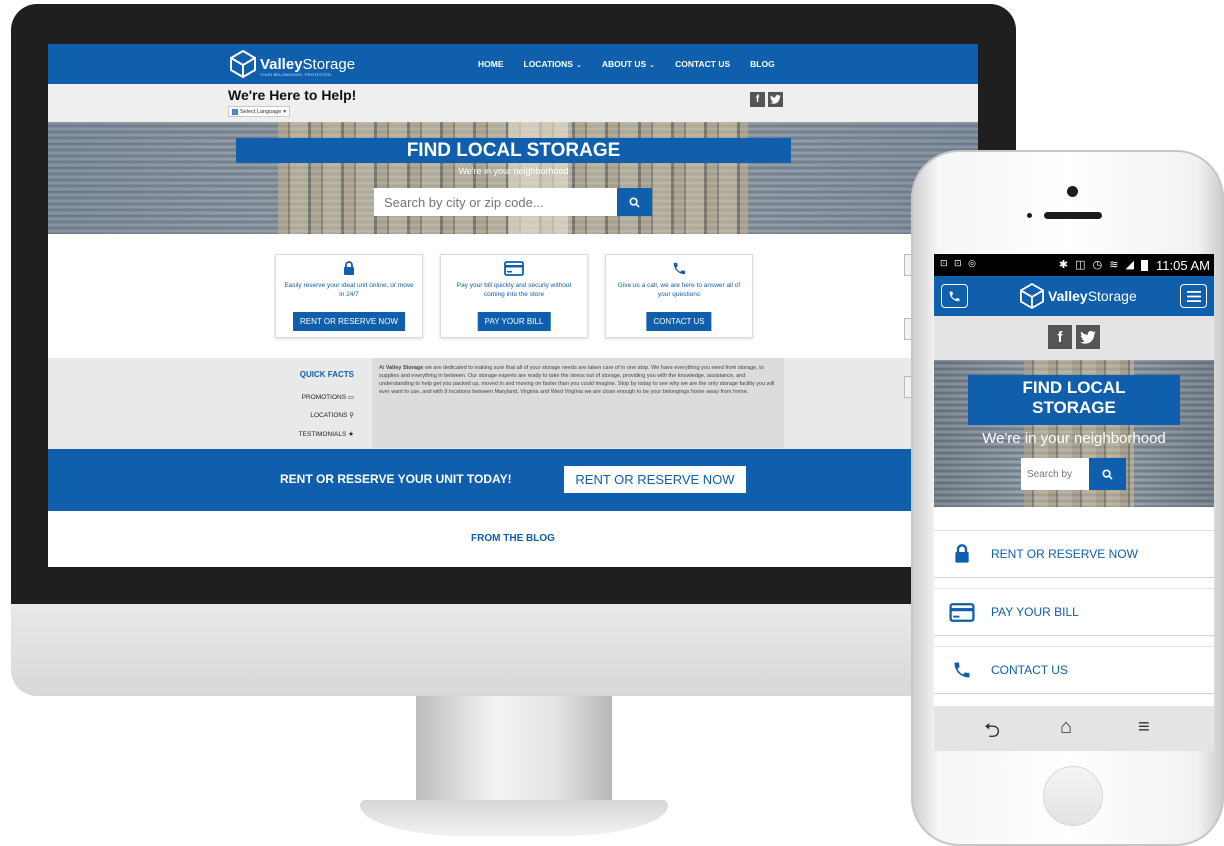 The width and height of the screenshot is (1224, 846). Describe the element at coordinates (514, 818) in the screenshot. I see `monitor-stand-foot` at that location.